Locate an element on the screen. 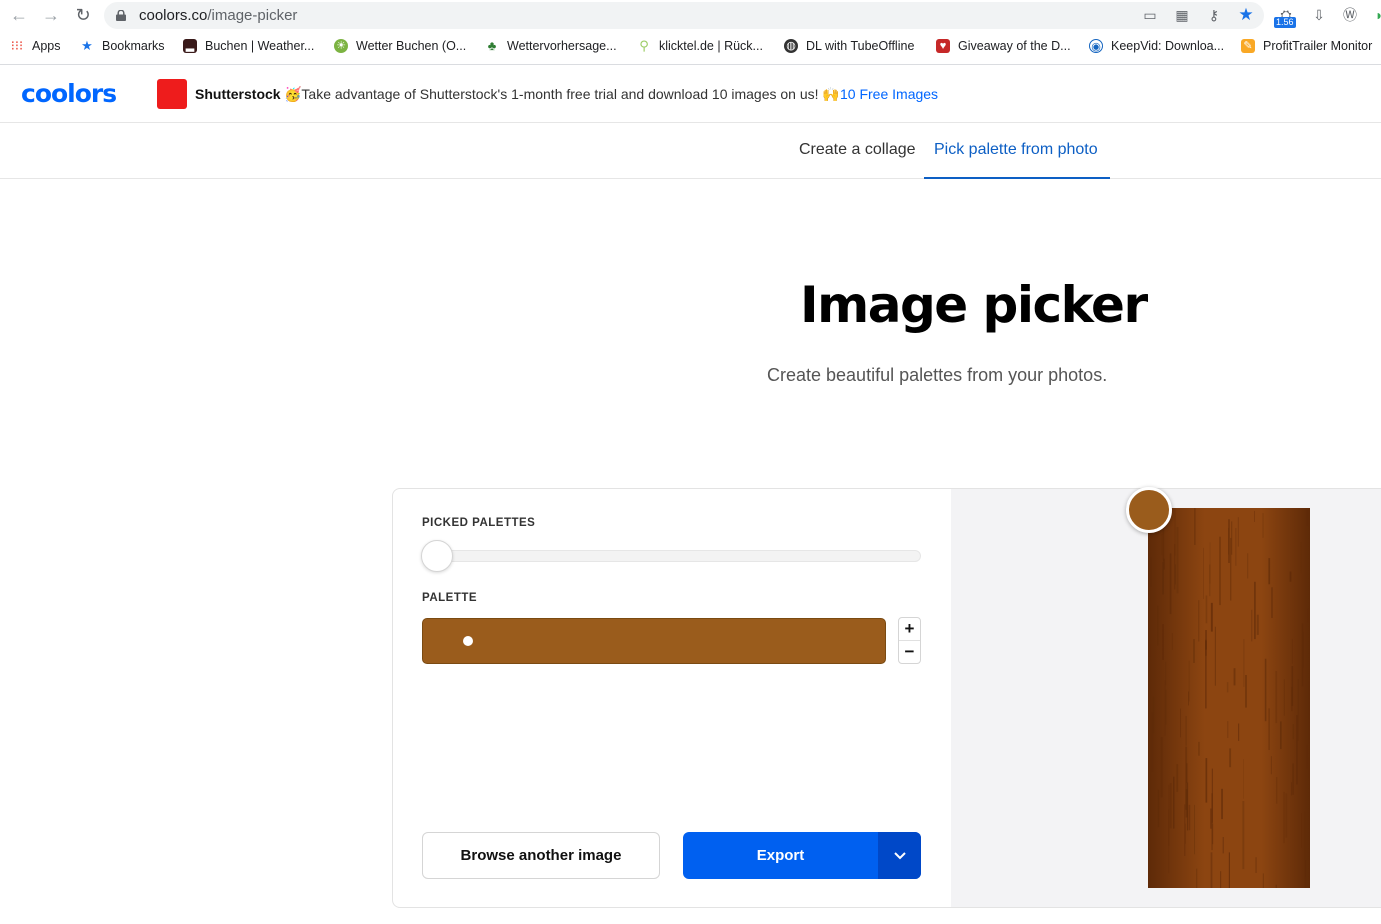 This screenshot has width=1381, height=924. uploaded-image is located at coordinates (1229, 698).